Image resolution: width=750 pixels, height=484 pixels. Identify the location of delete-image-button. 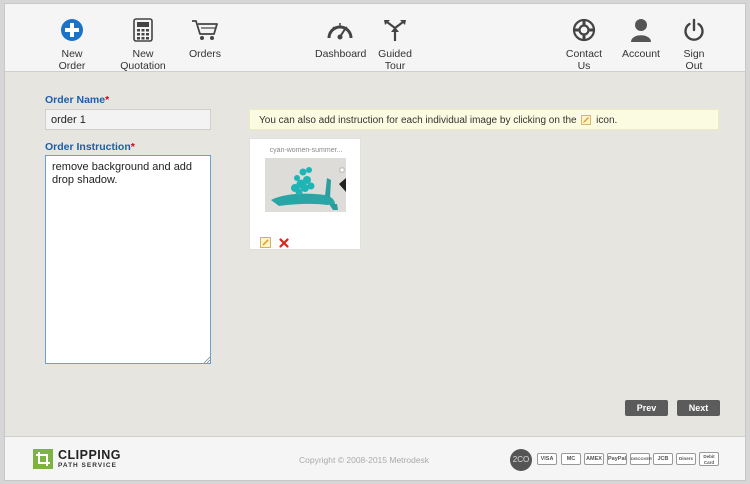
(284, 244).